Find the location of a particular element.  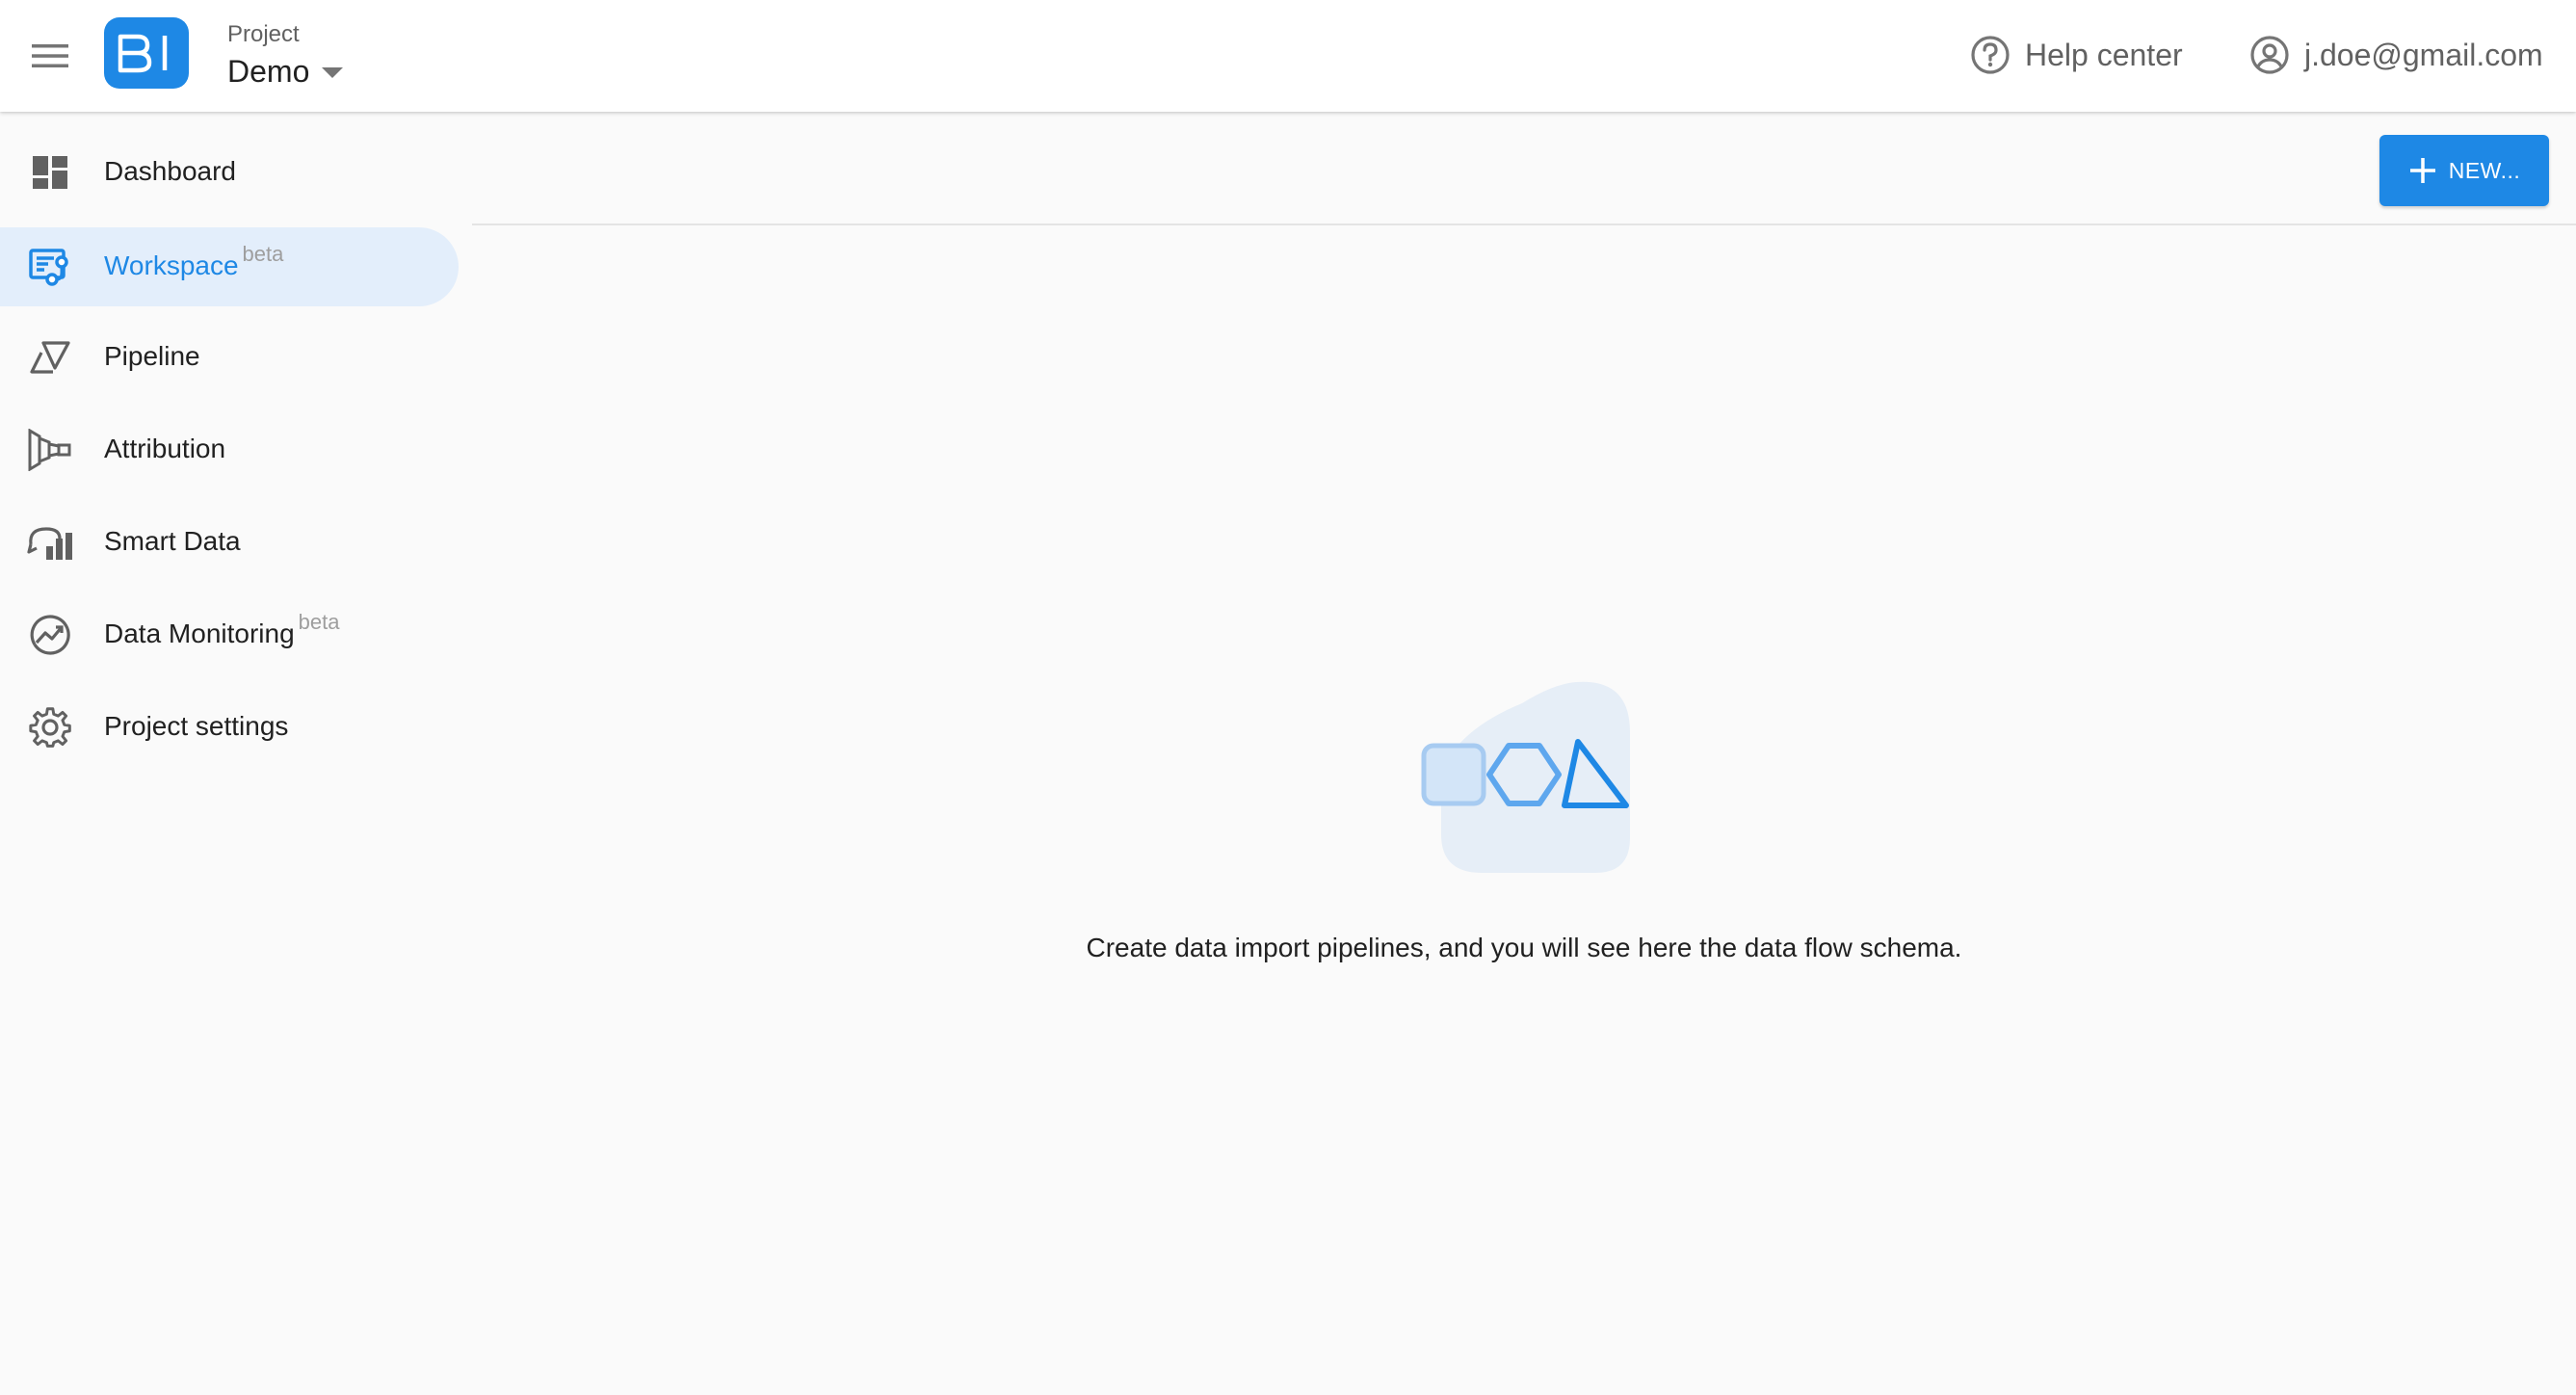

plus-icon is located at coordinates (2422, 170).